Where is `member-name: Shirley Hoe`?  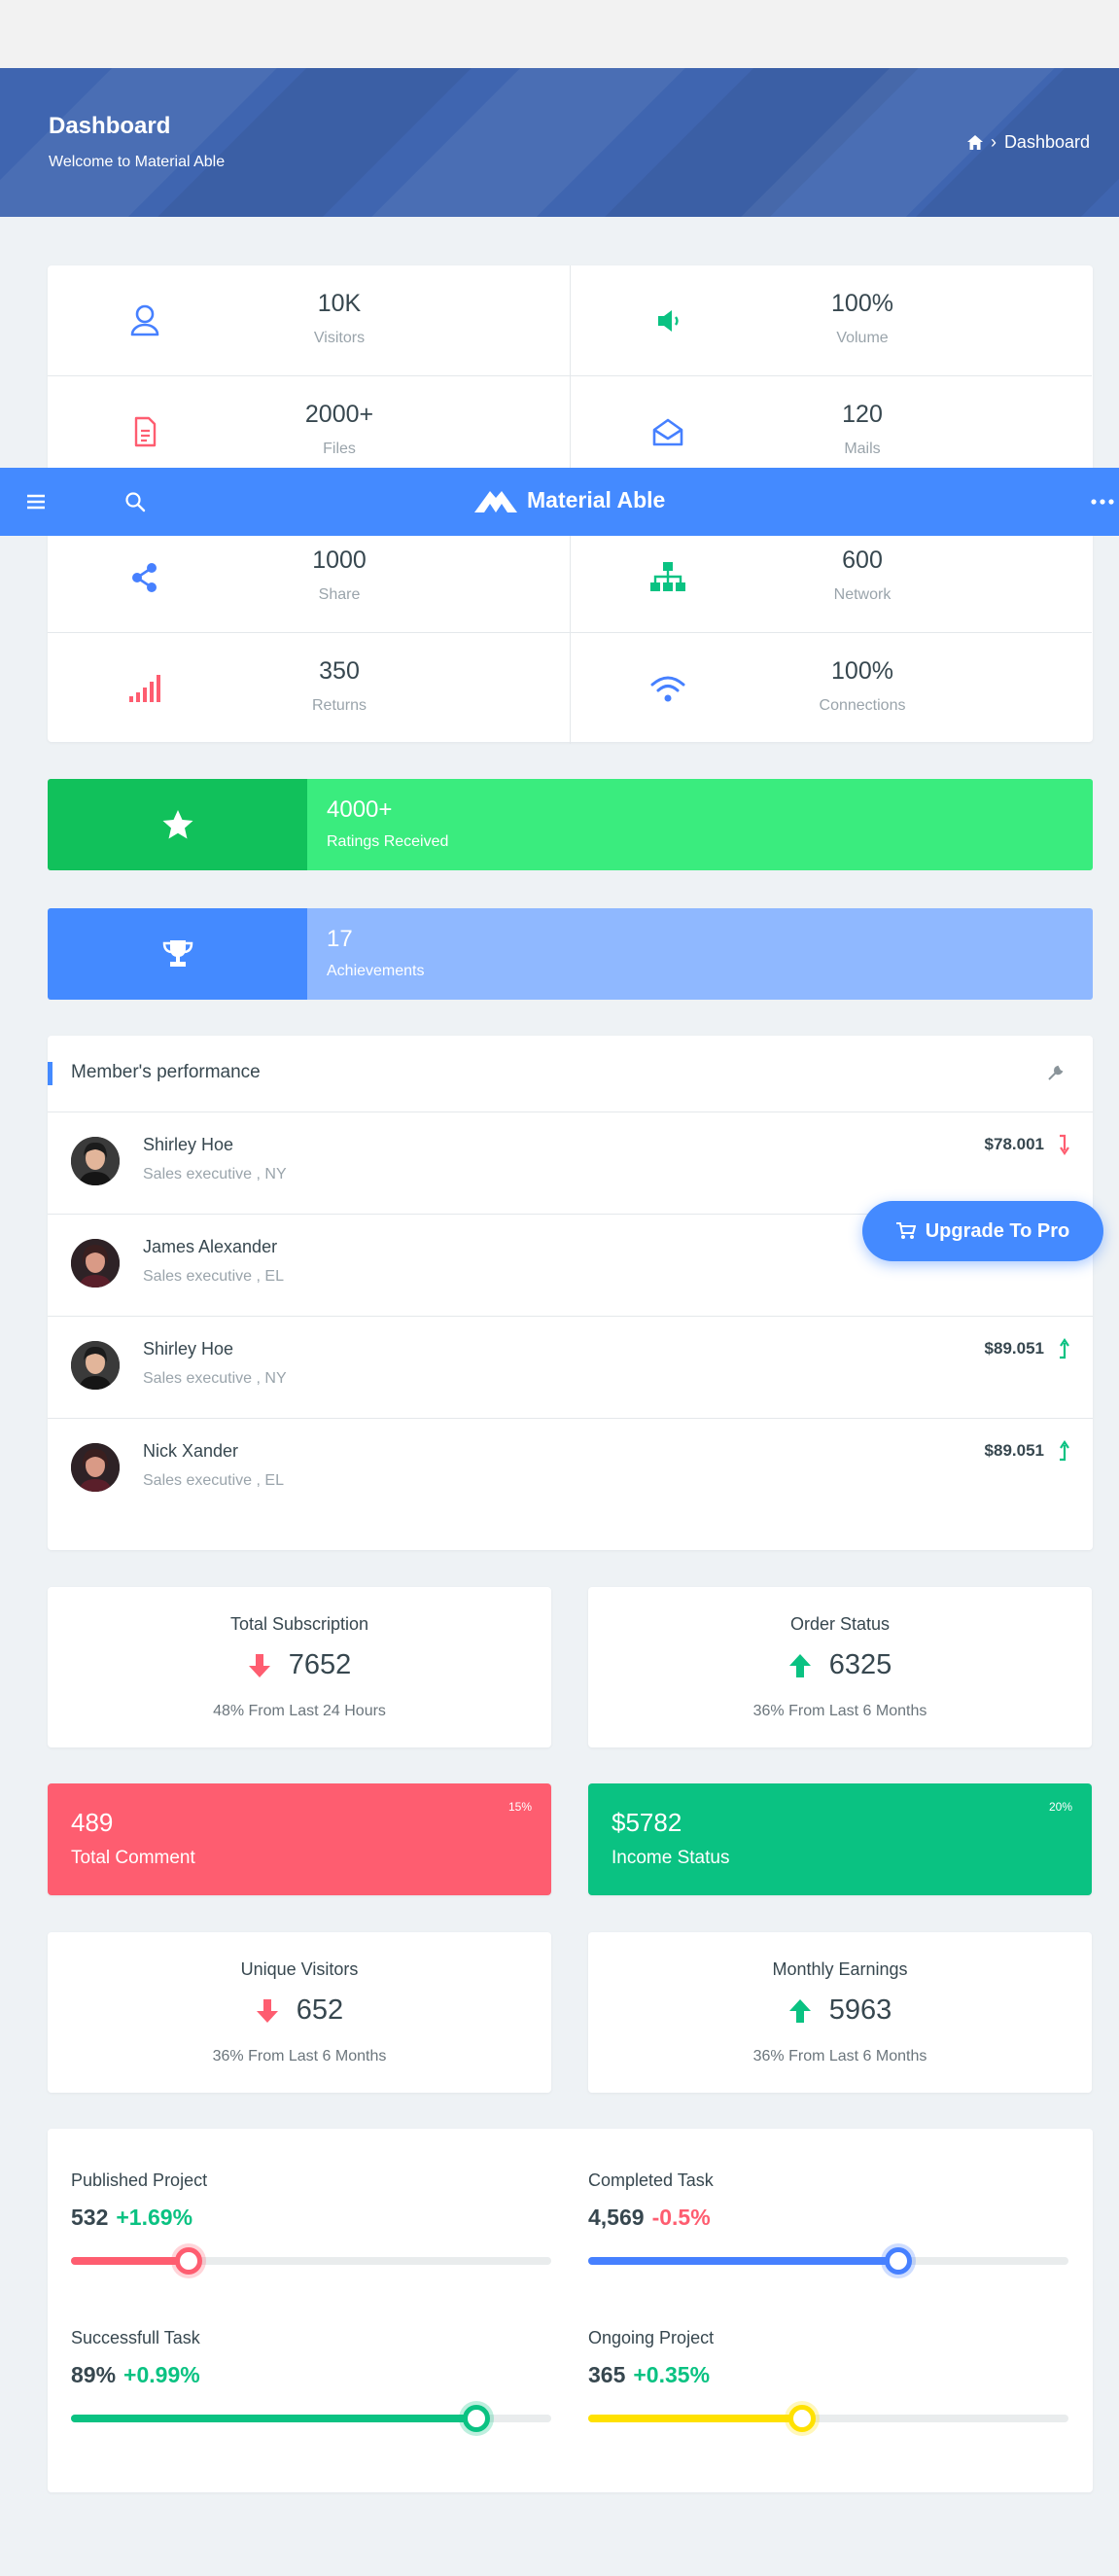
member-name: Shirley Hoe is located at coordinates (189, 1349).